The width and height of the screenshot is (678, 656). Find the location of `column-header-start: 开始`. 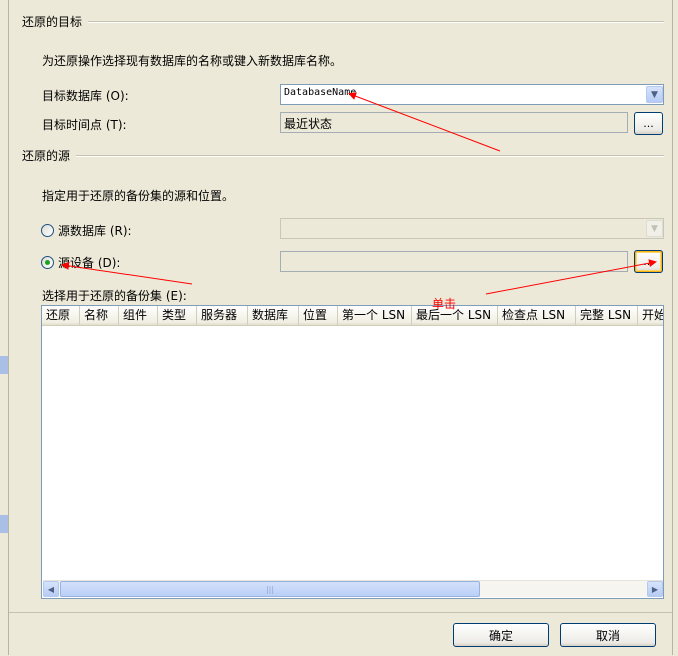

column-header-start: 开始 is located at coordinates (650, 315).